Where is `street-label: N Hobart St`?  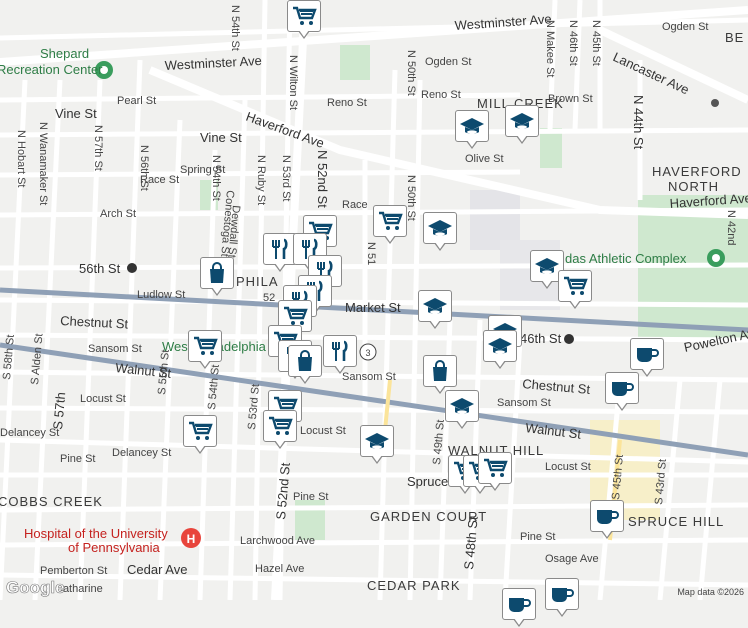 street-label: N Hobart St is located at coordinates (21, 158).